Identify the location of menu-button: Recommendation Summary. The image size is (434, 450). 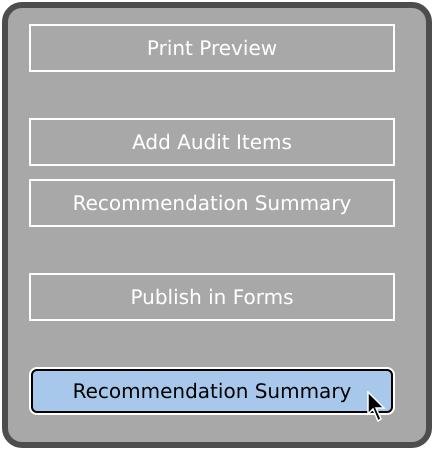
(212, 203).